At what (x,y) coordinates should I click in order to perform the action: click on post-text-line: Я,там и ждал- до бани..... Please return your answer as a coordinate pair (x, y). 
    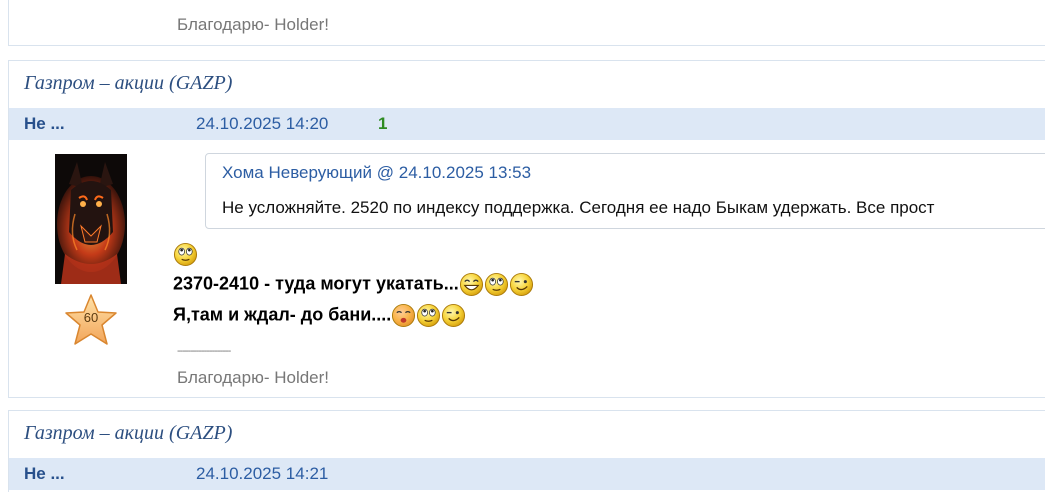
    Looking at the image, I should click on (319, 315).